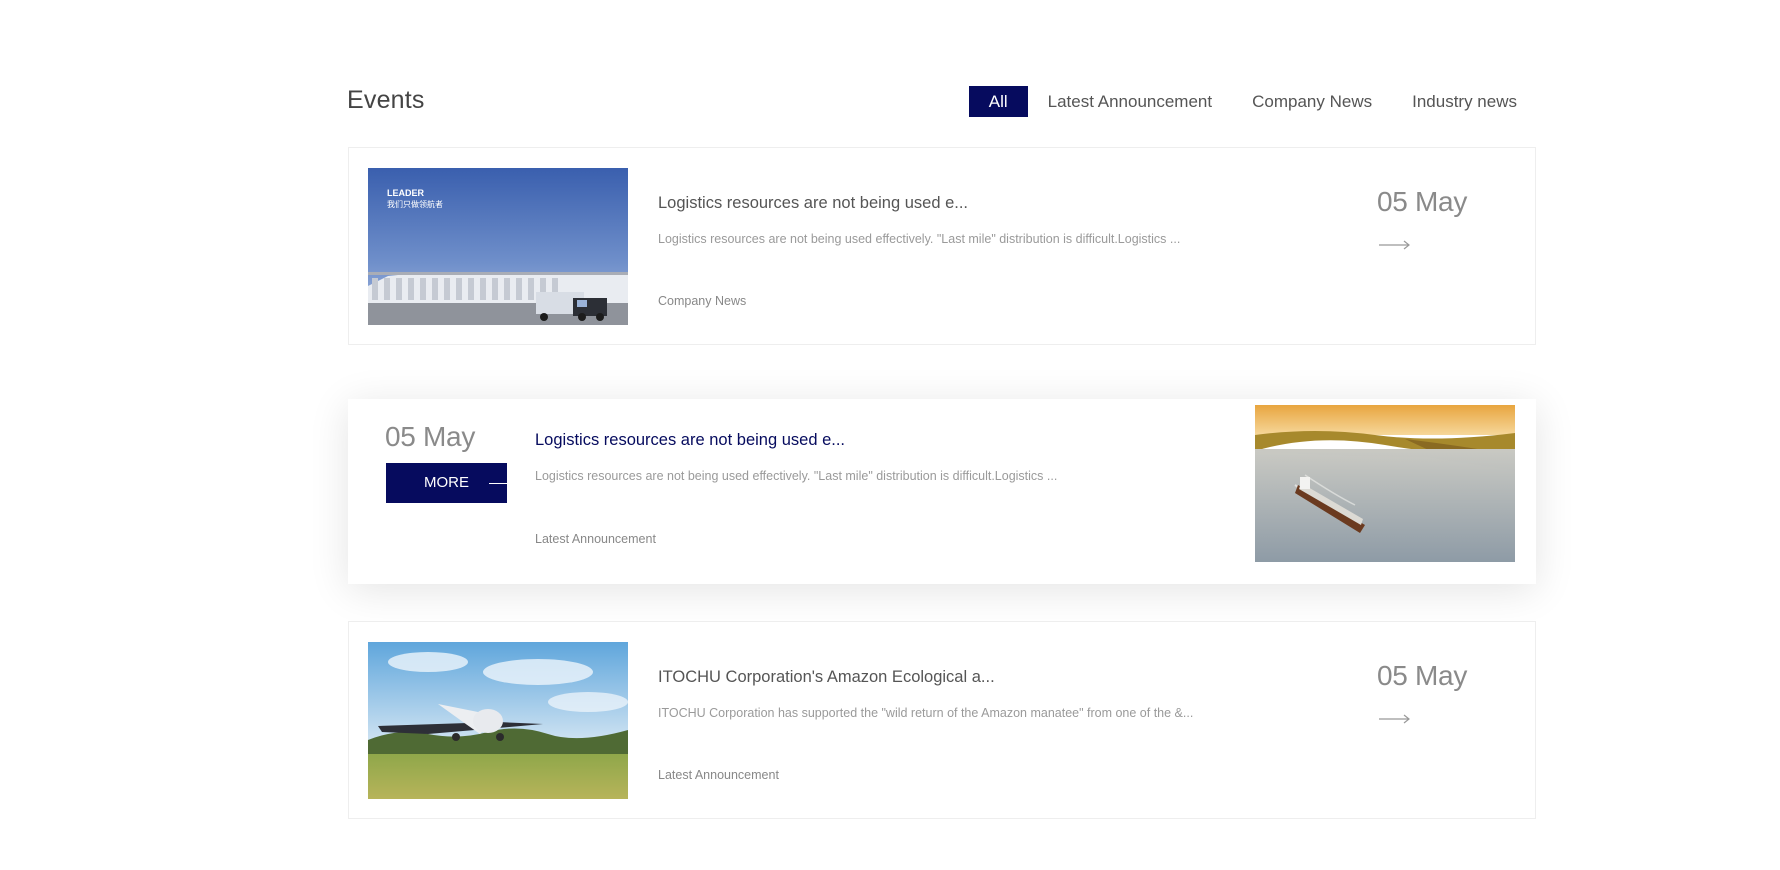 The width and height of the screenshot is (1780, 870). I want to click on dash-icon, so click(498, 483).